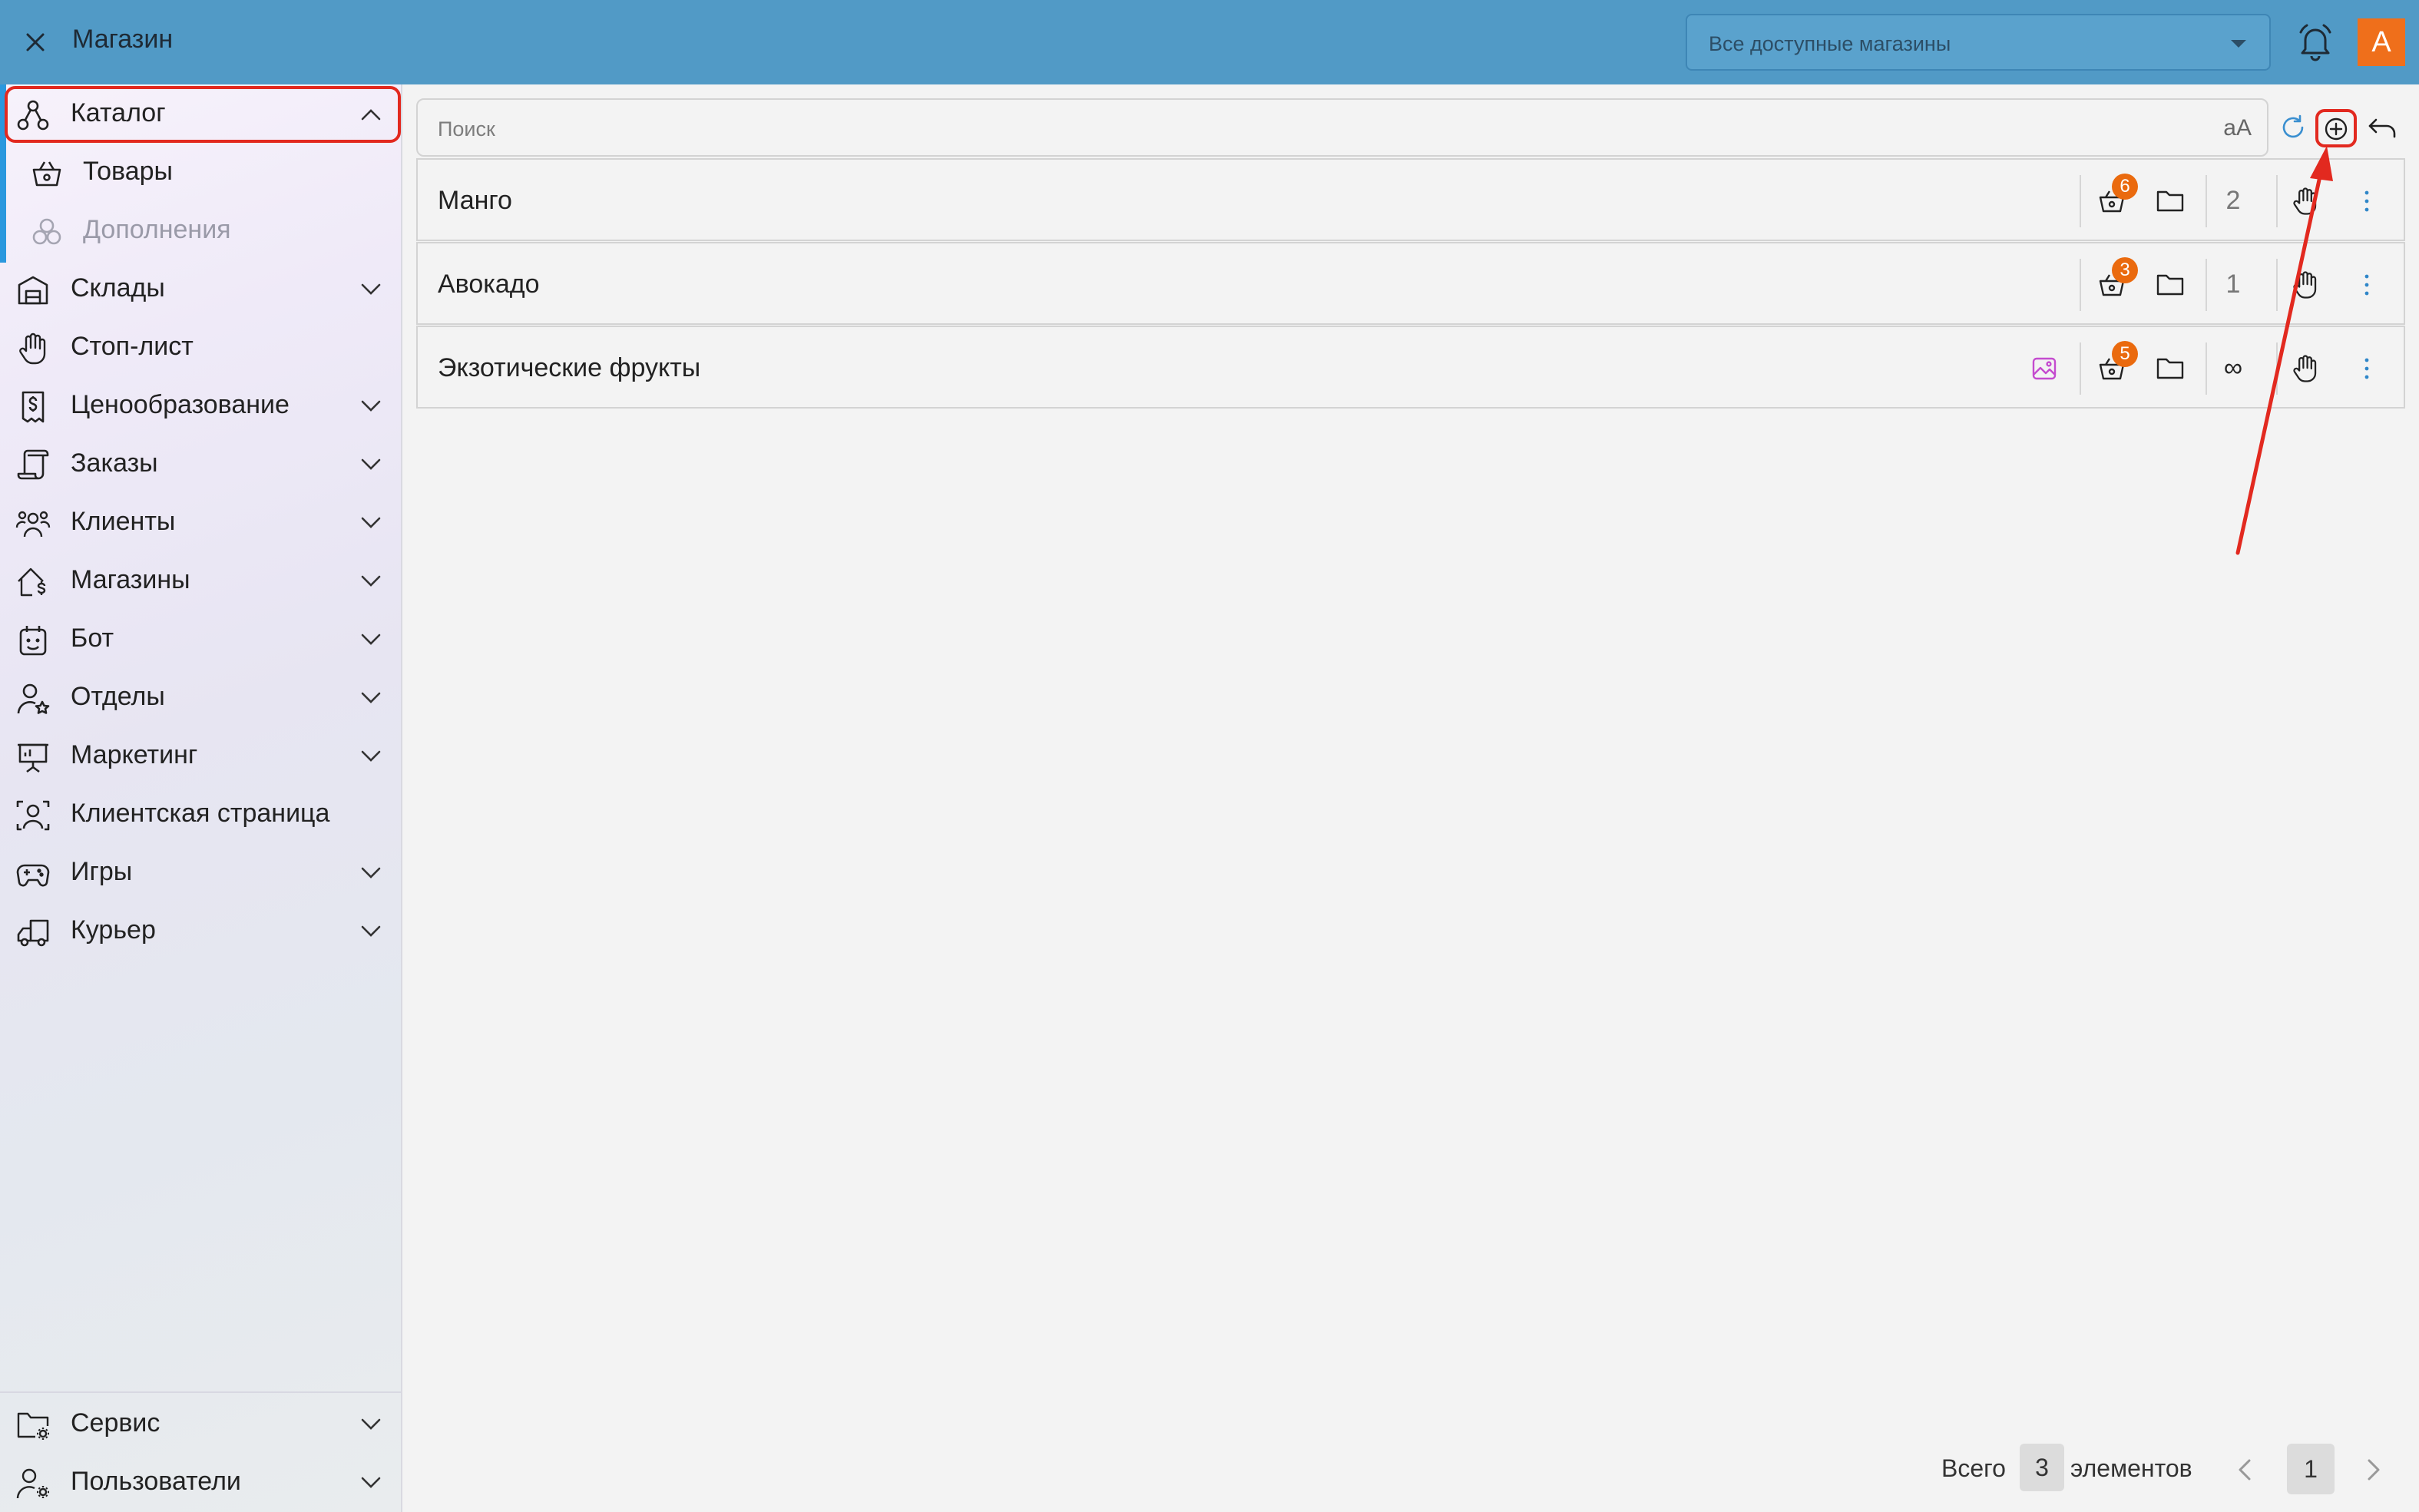 The width and height of the screenshot is (2419, 1512). I want to click on next-page-button, so click(2373, 1469).